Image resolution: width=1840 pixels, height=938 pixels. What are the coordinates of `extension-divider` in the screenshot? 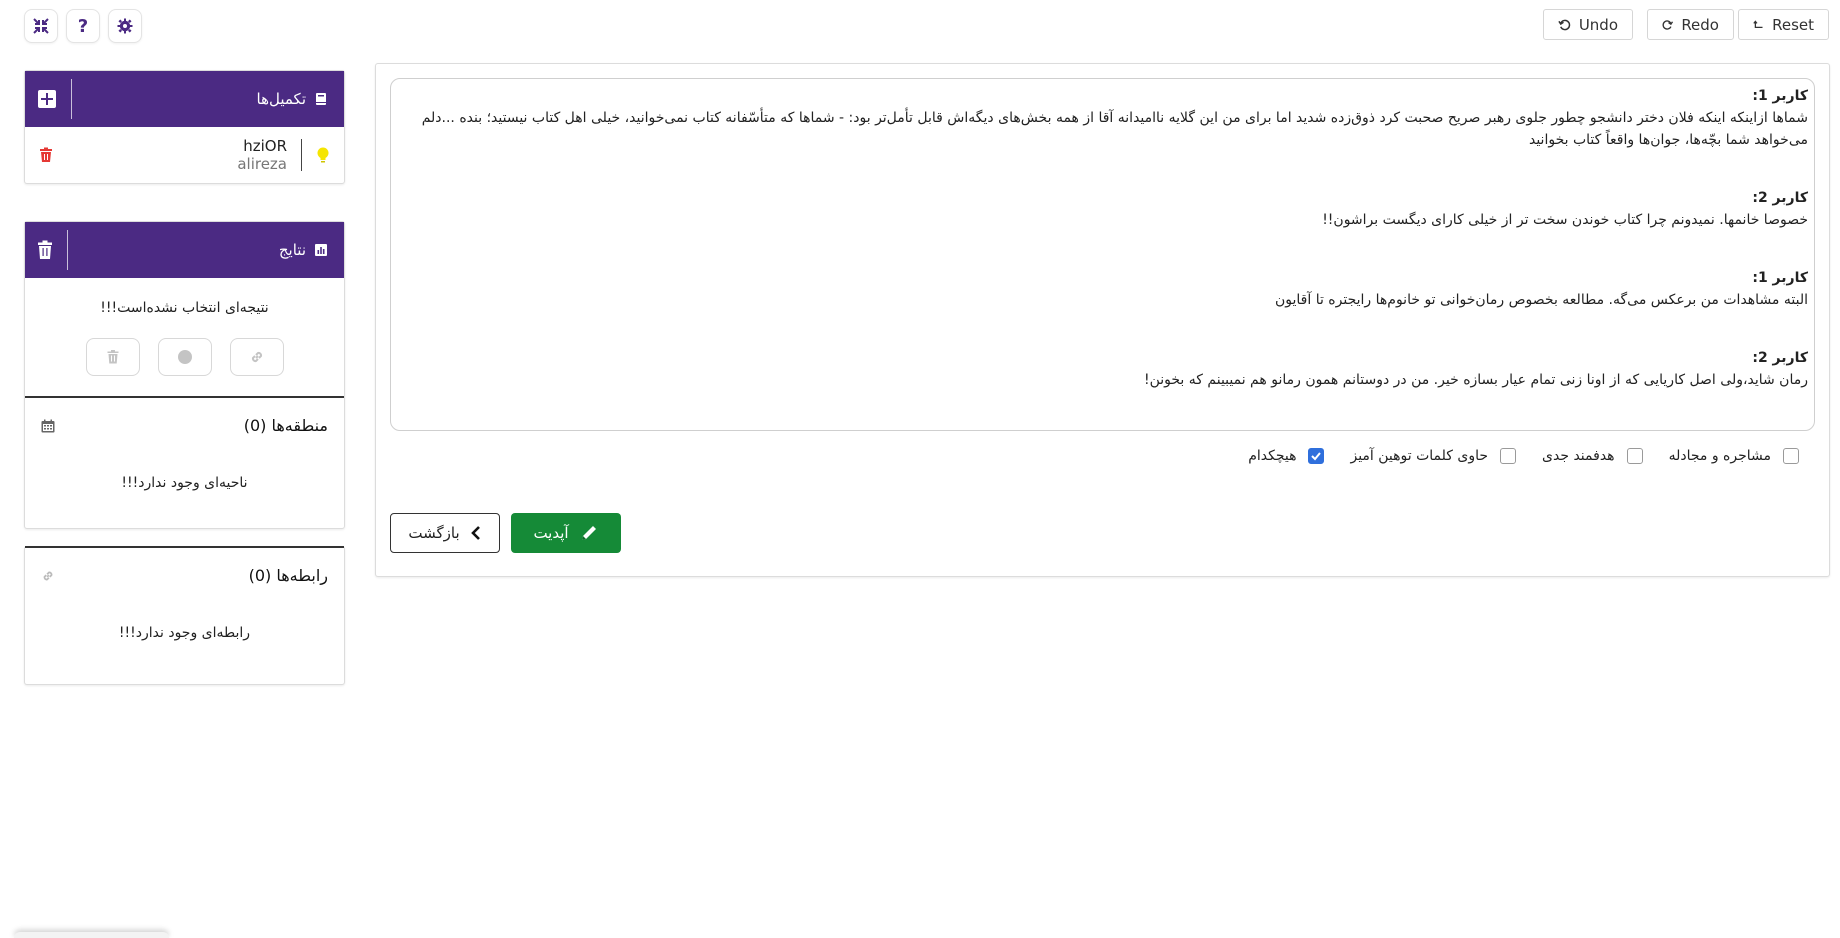 It's located at (301, 155).